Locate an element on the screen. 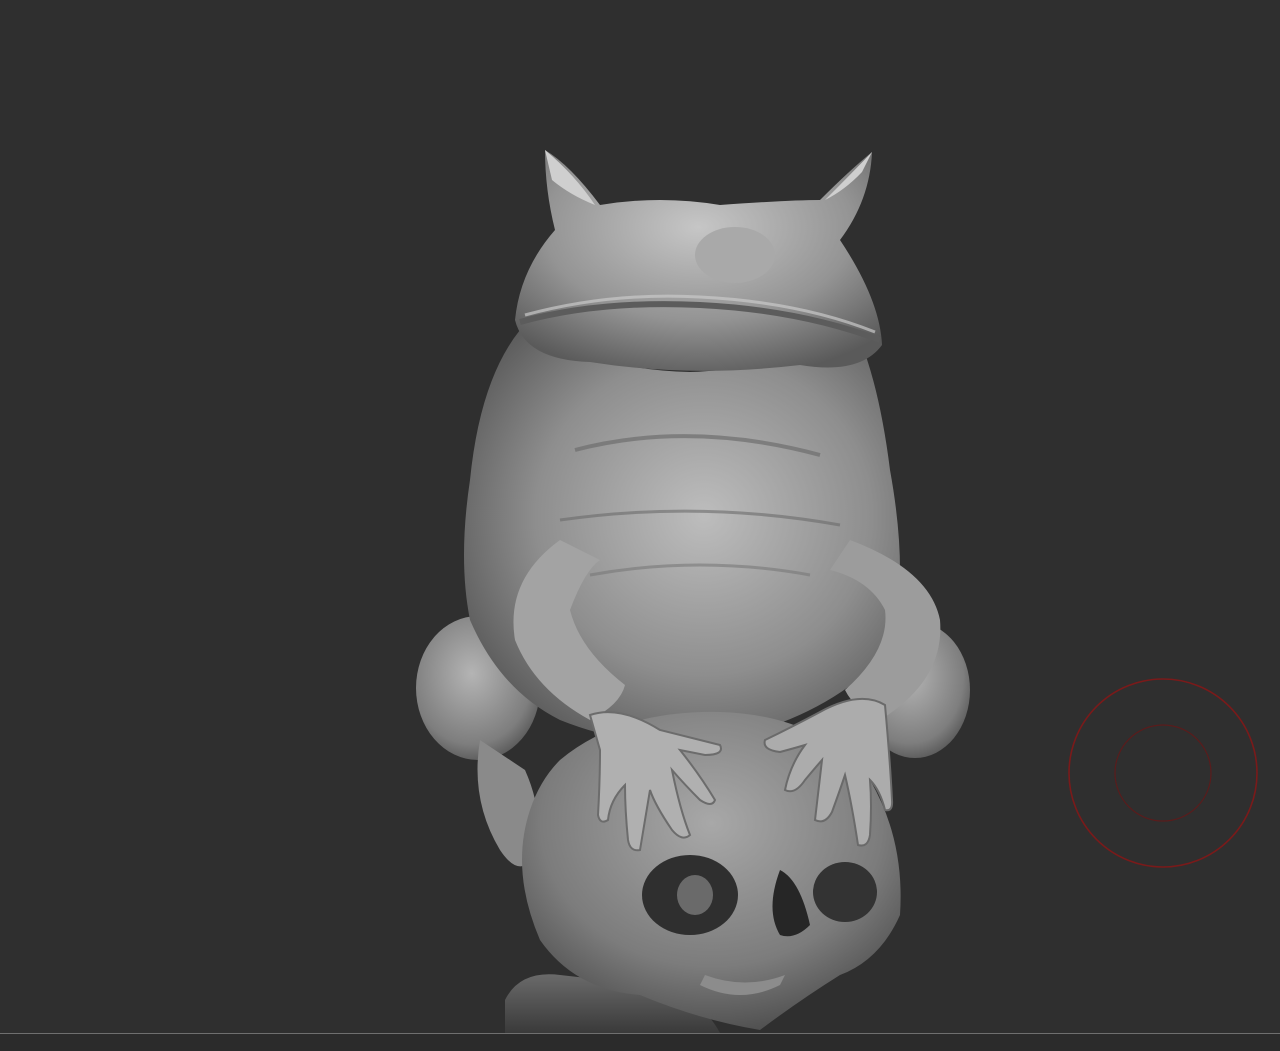  right-eye-bump is located at coordinates (735, 255).